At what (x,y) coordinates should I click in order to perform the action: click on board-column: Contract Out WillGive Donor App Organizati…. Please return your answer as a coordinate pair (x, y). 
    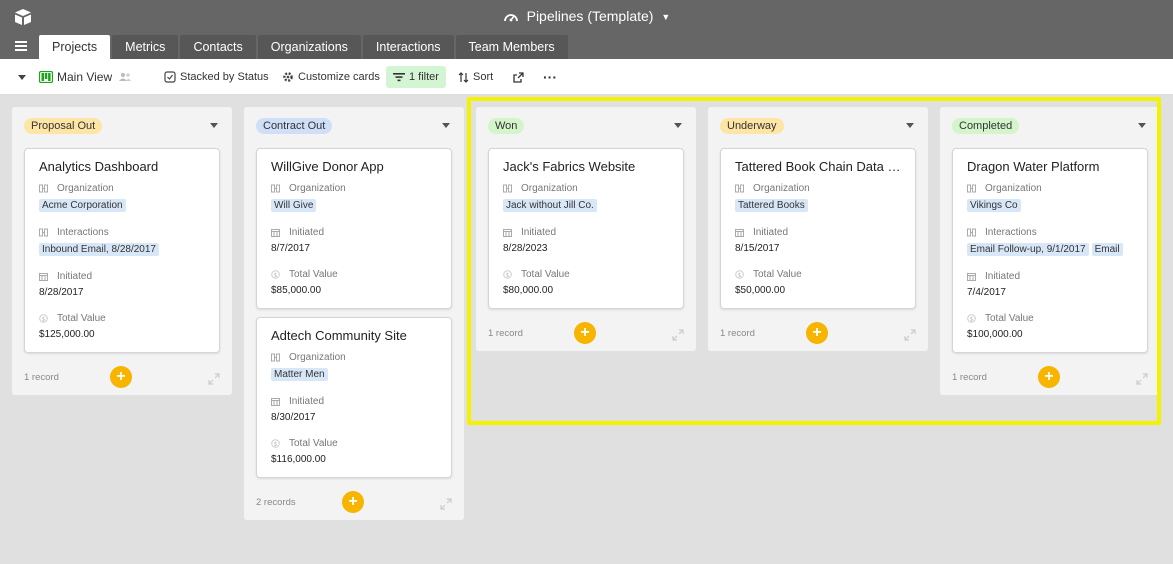
    Looking at the image, I should click on (354, 313).